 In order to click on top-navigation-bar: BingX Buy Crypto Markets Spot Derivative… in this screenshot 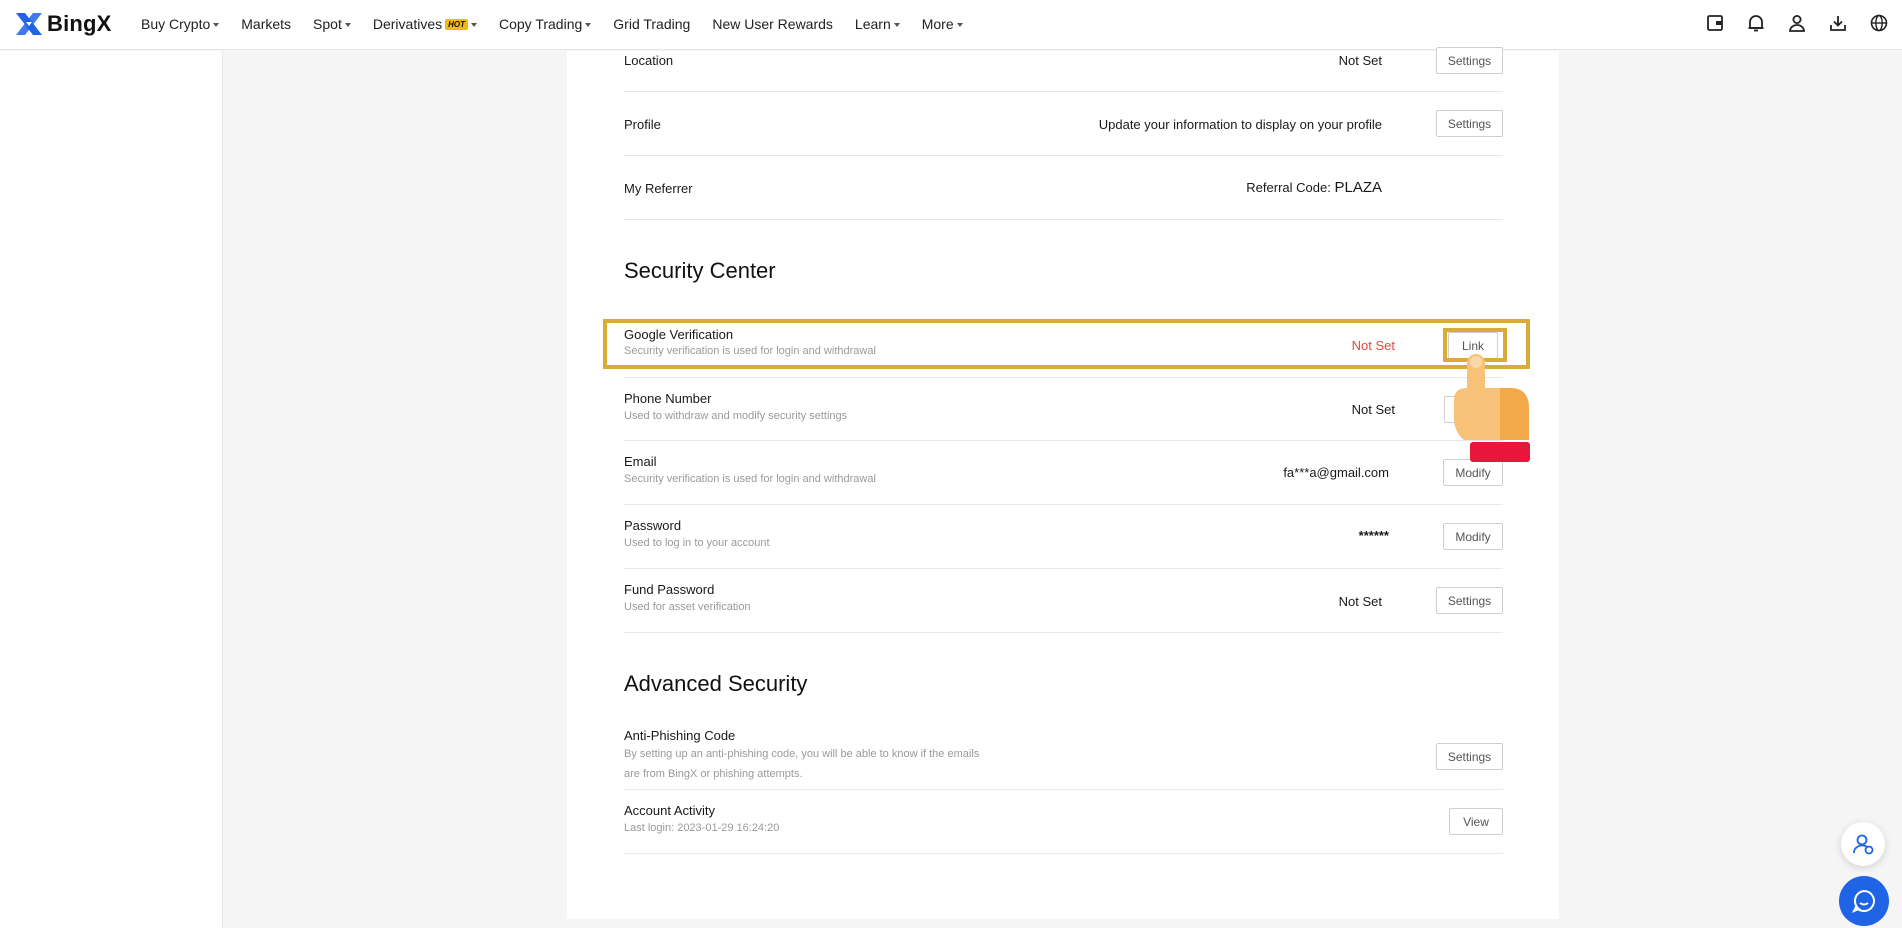, I will do `click(951, 25)`.